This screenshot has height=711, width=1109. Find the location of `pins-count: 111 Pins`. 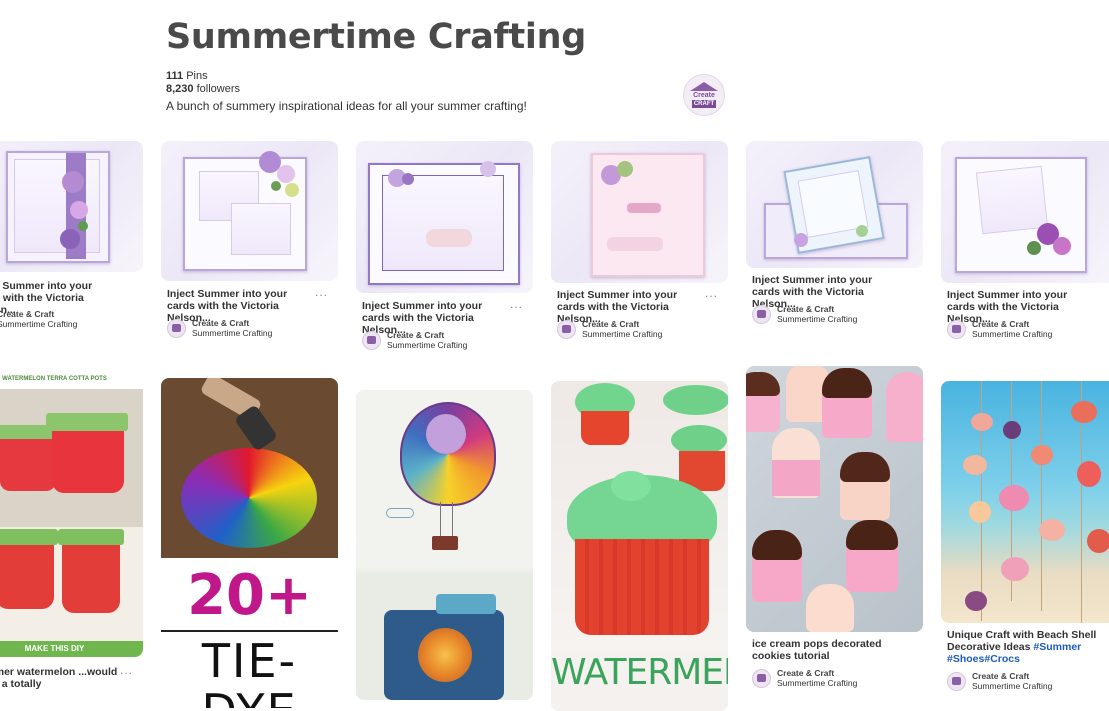

pins-count: 111 Pins is located at coordinates (446, 76).